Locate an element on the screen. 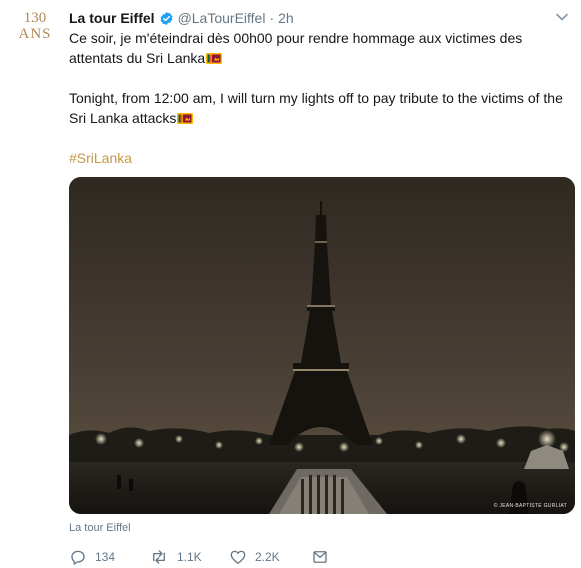 The image size is (581, 568). retweet-icon is located at coordinates (159, 557).